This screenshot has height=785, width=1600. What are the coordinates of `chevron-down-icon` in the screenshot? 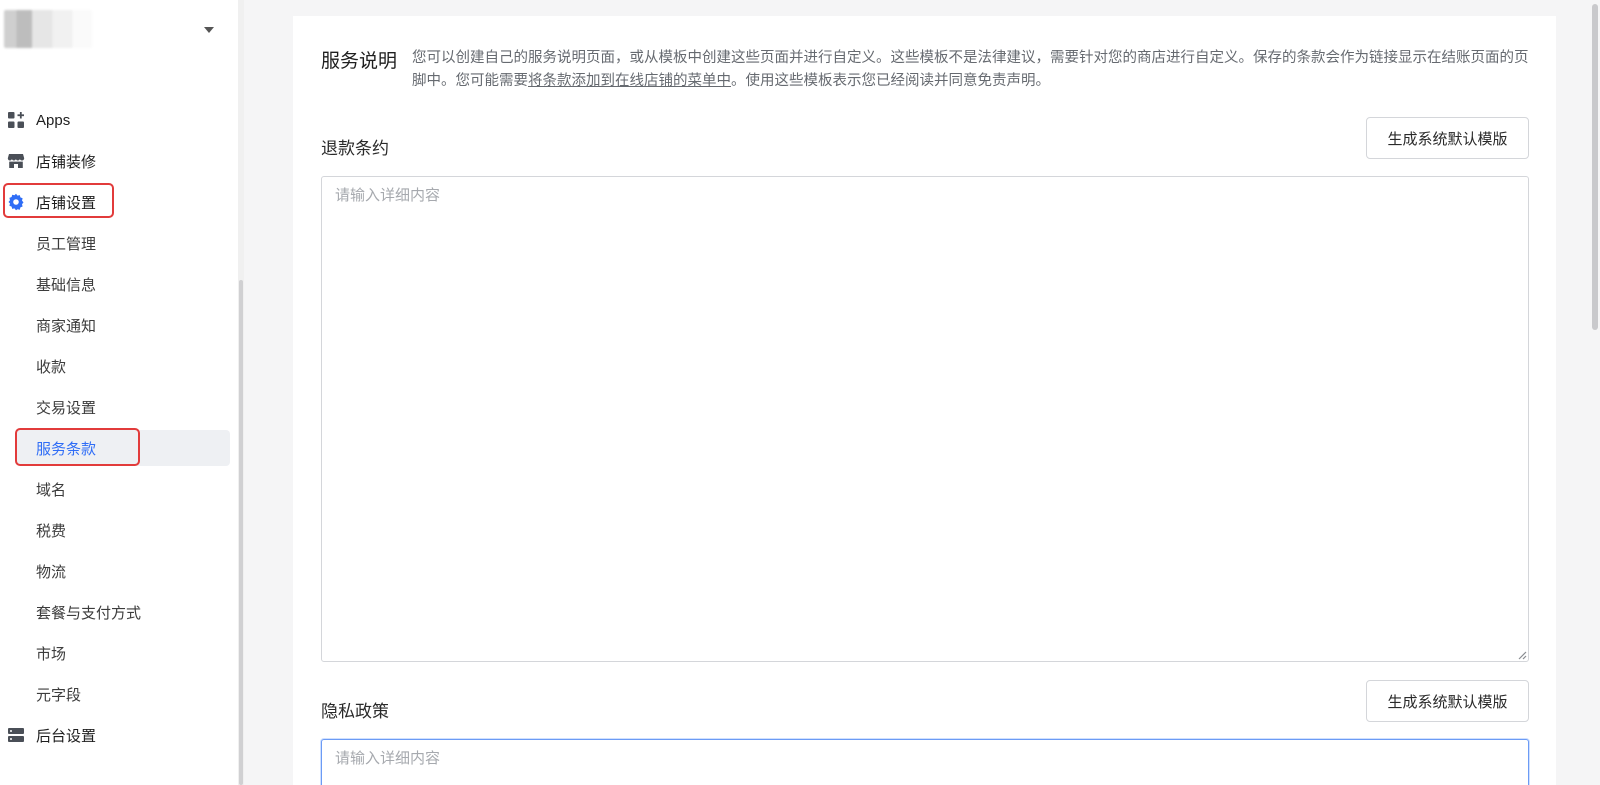 It's located at (209, 30).